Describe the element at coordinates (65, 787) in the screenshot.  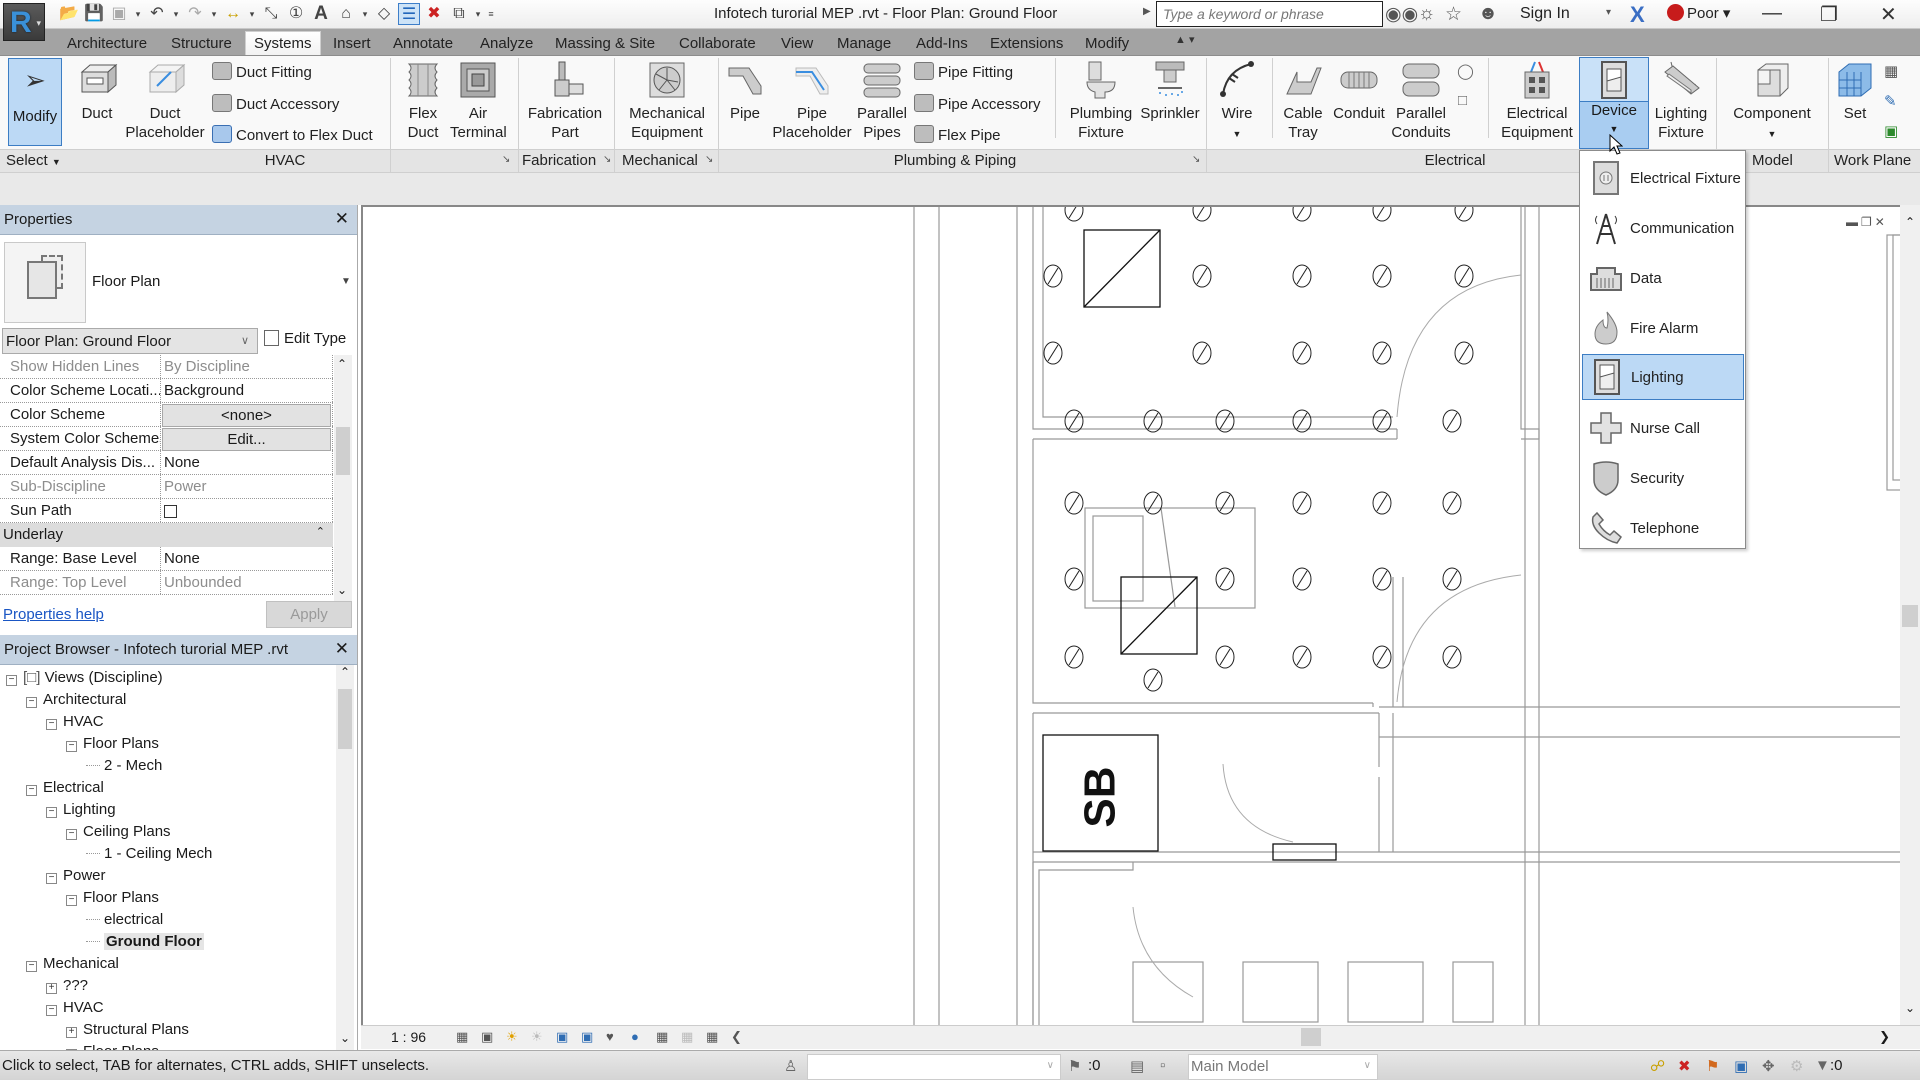
I see `browser-node: − Electrical` at that location.